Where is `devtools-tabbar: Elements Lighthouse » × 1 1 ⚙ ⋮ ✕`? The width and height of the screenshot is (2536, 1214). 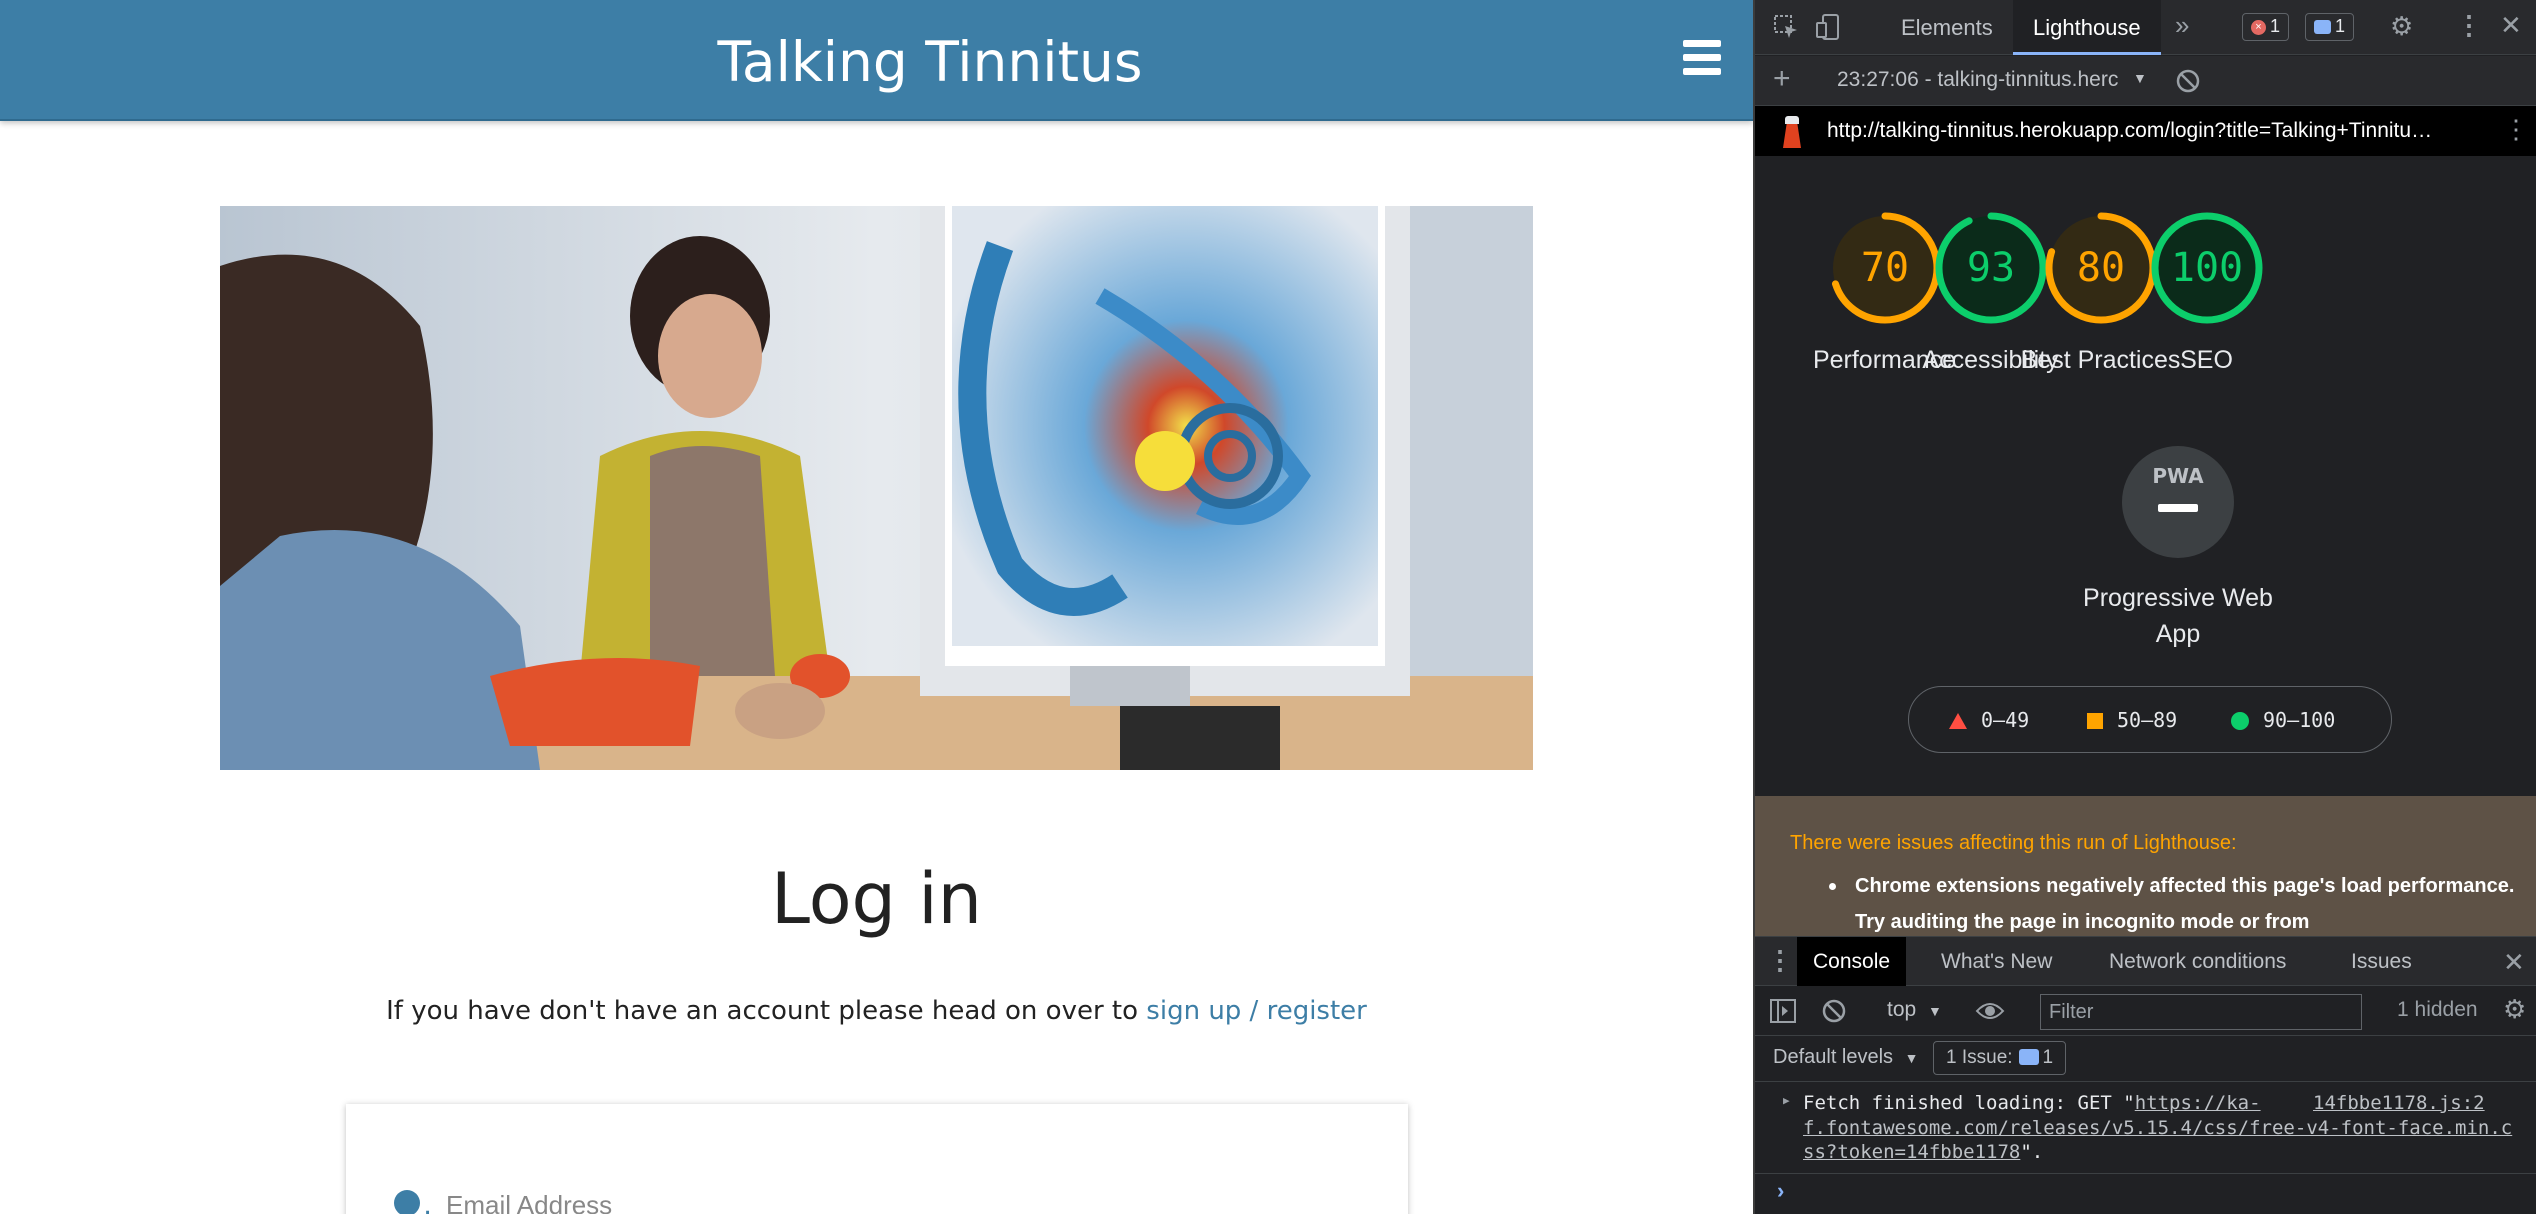
devtools-tabbar: Elements Lighthouse » × 1 1 ⚙ ⋮ ✕ is located at coordinates (2145, 27).